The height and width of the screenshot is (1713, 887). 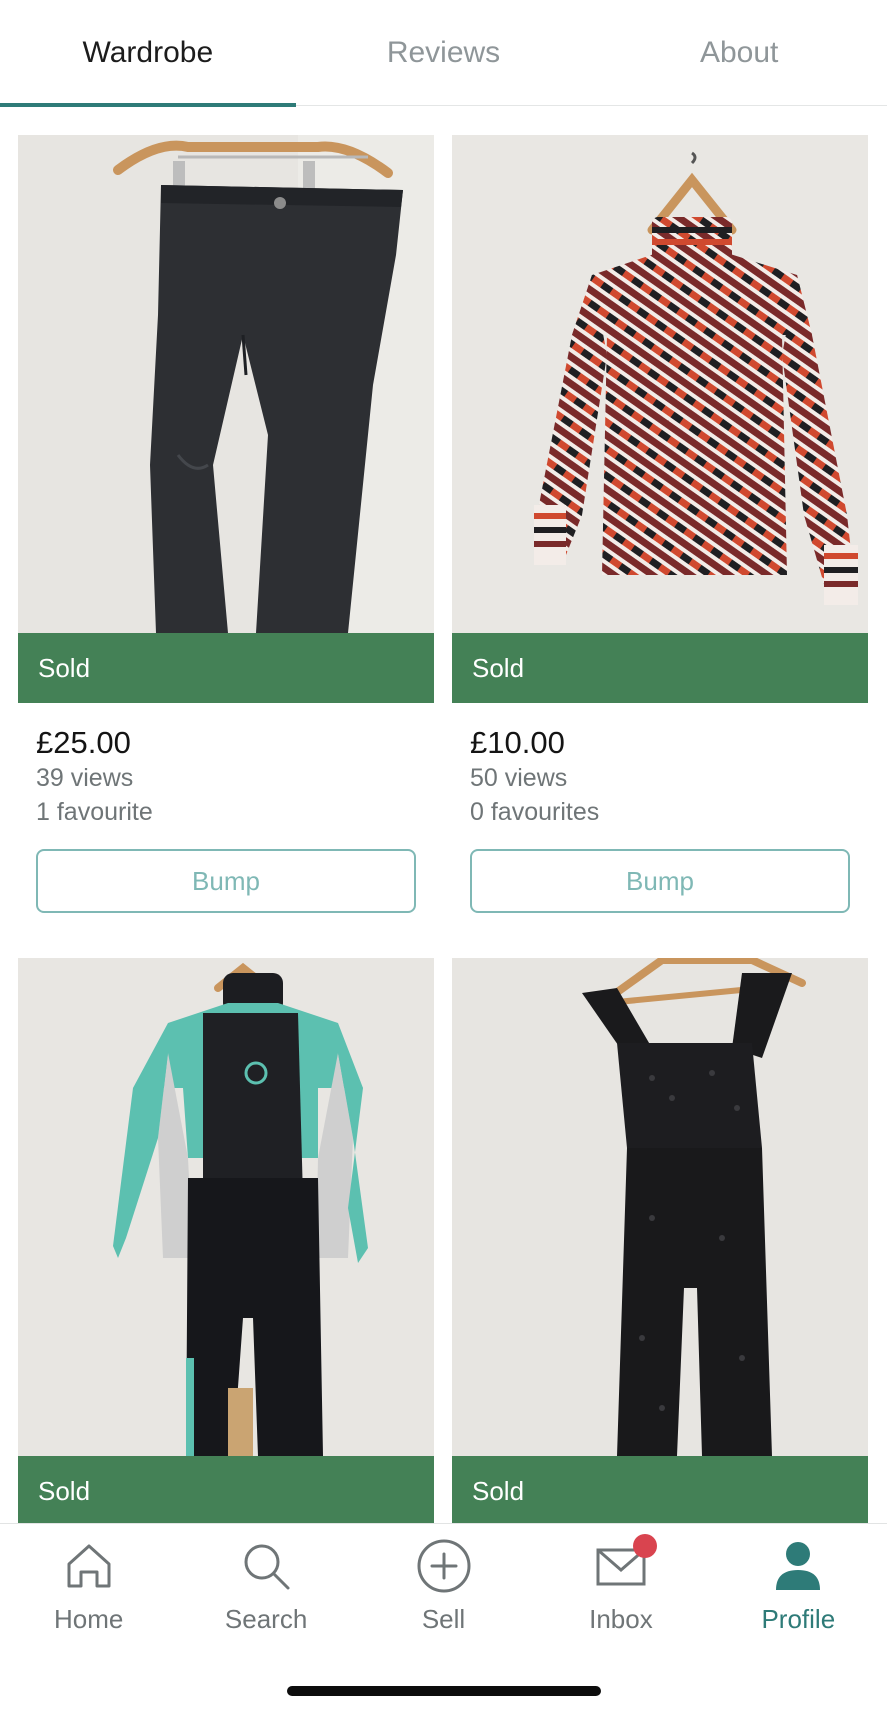 What do you see at coordinates (739, 53) in the screenshot?
I see `tab-about: About` at bounding box center [739, 53].